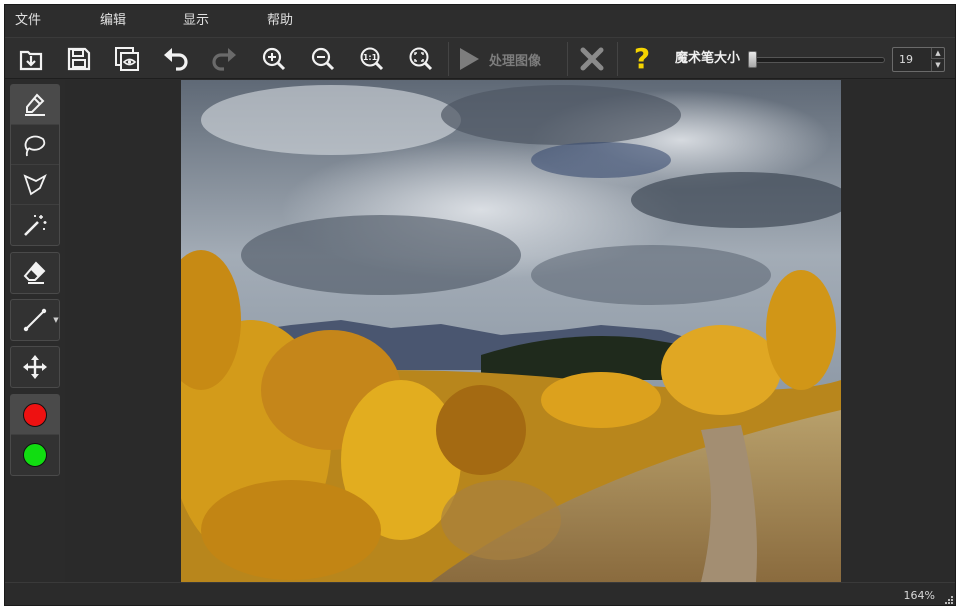 The height and width of the screenshot is (611, 962). I want to click on import-icon, so click(31, 60).